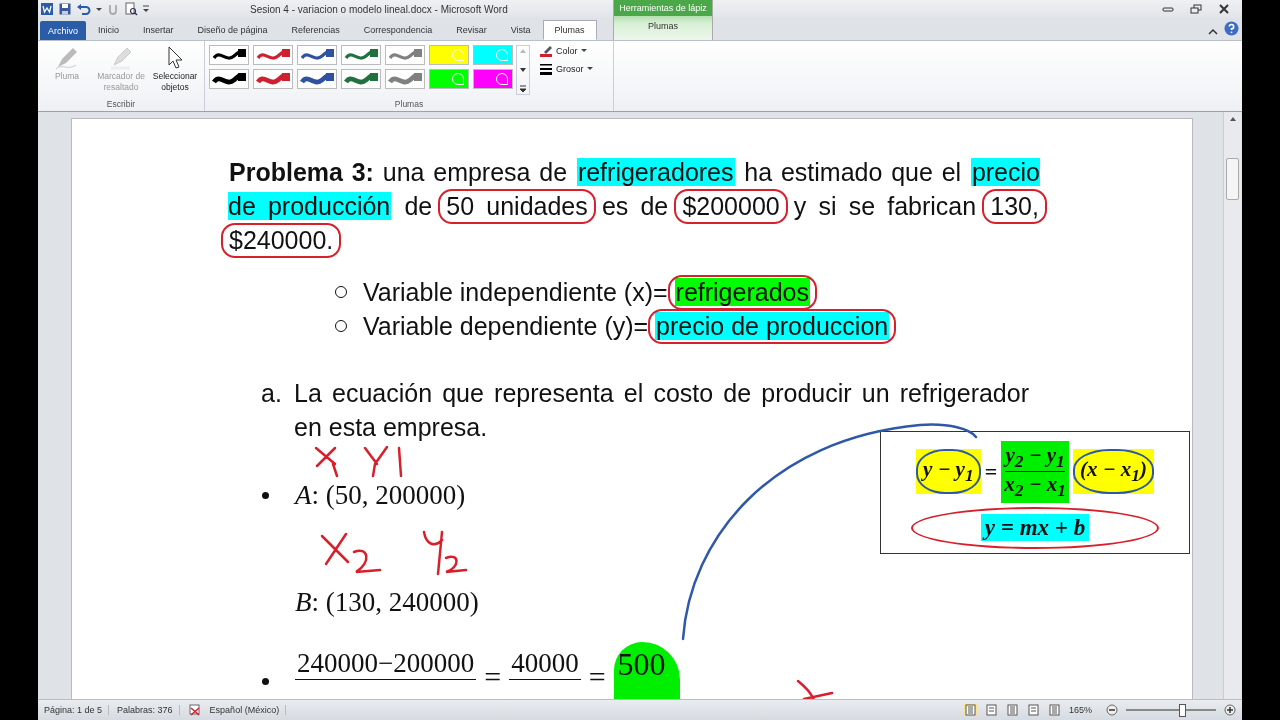 The image size is (1280, 720). I want to click on vertical-scrollbar, so click(1232, 405).